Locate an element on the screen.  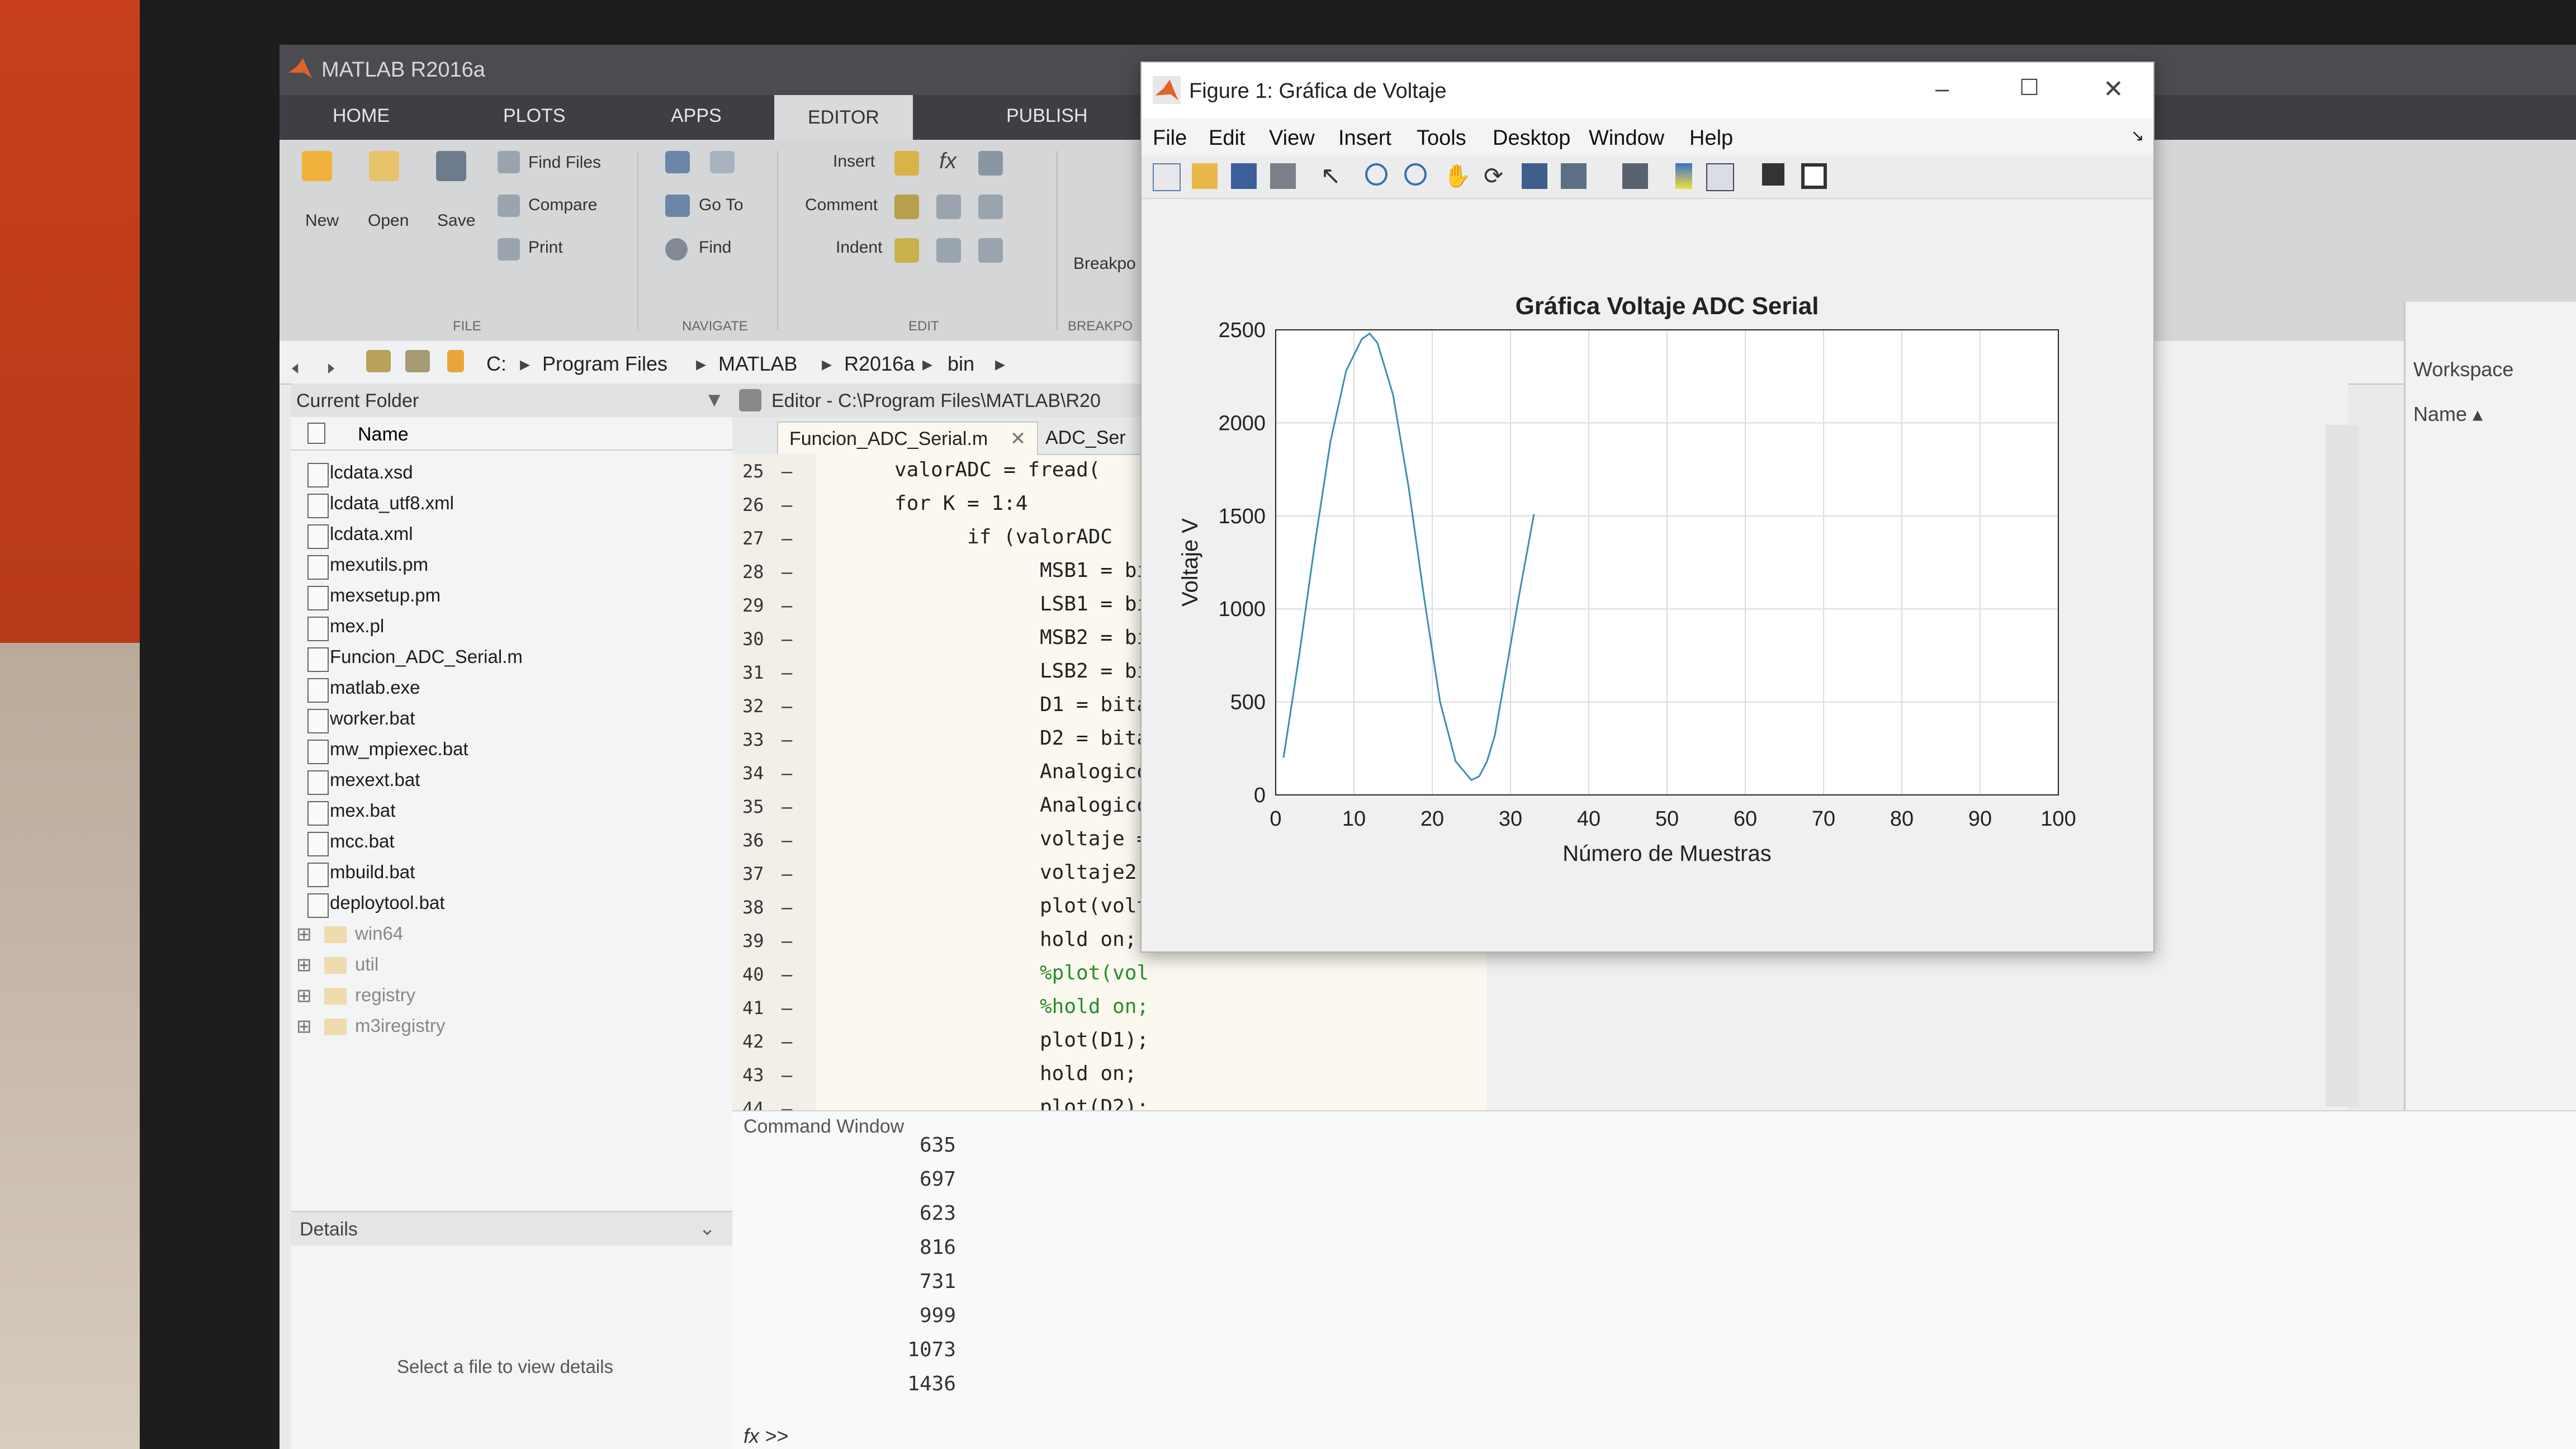
code-line: voltaje = is located at coordinates (1094, 838).